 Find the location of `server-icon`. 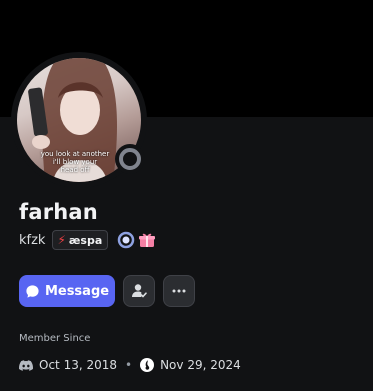

server-icon is located at coordinates (147, 365).